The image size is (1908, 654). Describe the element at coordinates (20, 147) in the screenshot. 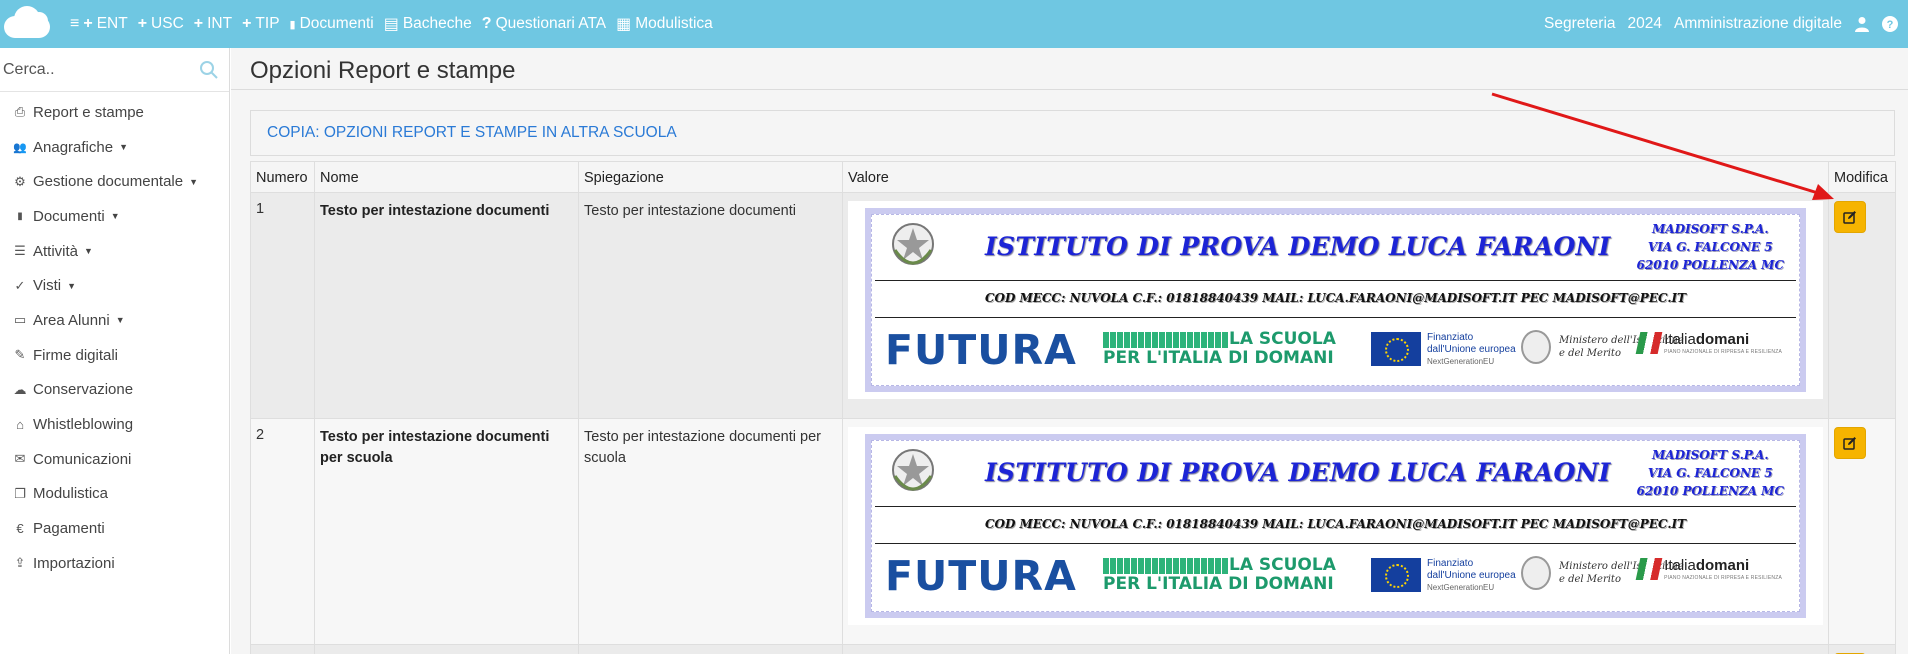

I see `users-icon: 👥` at that location.